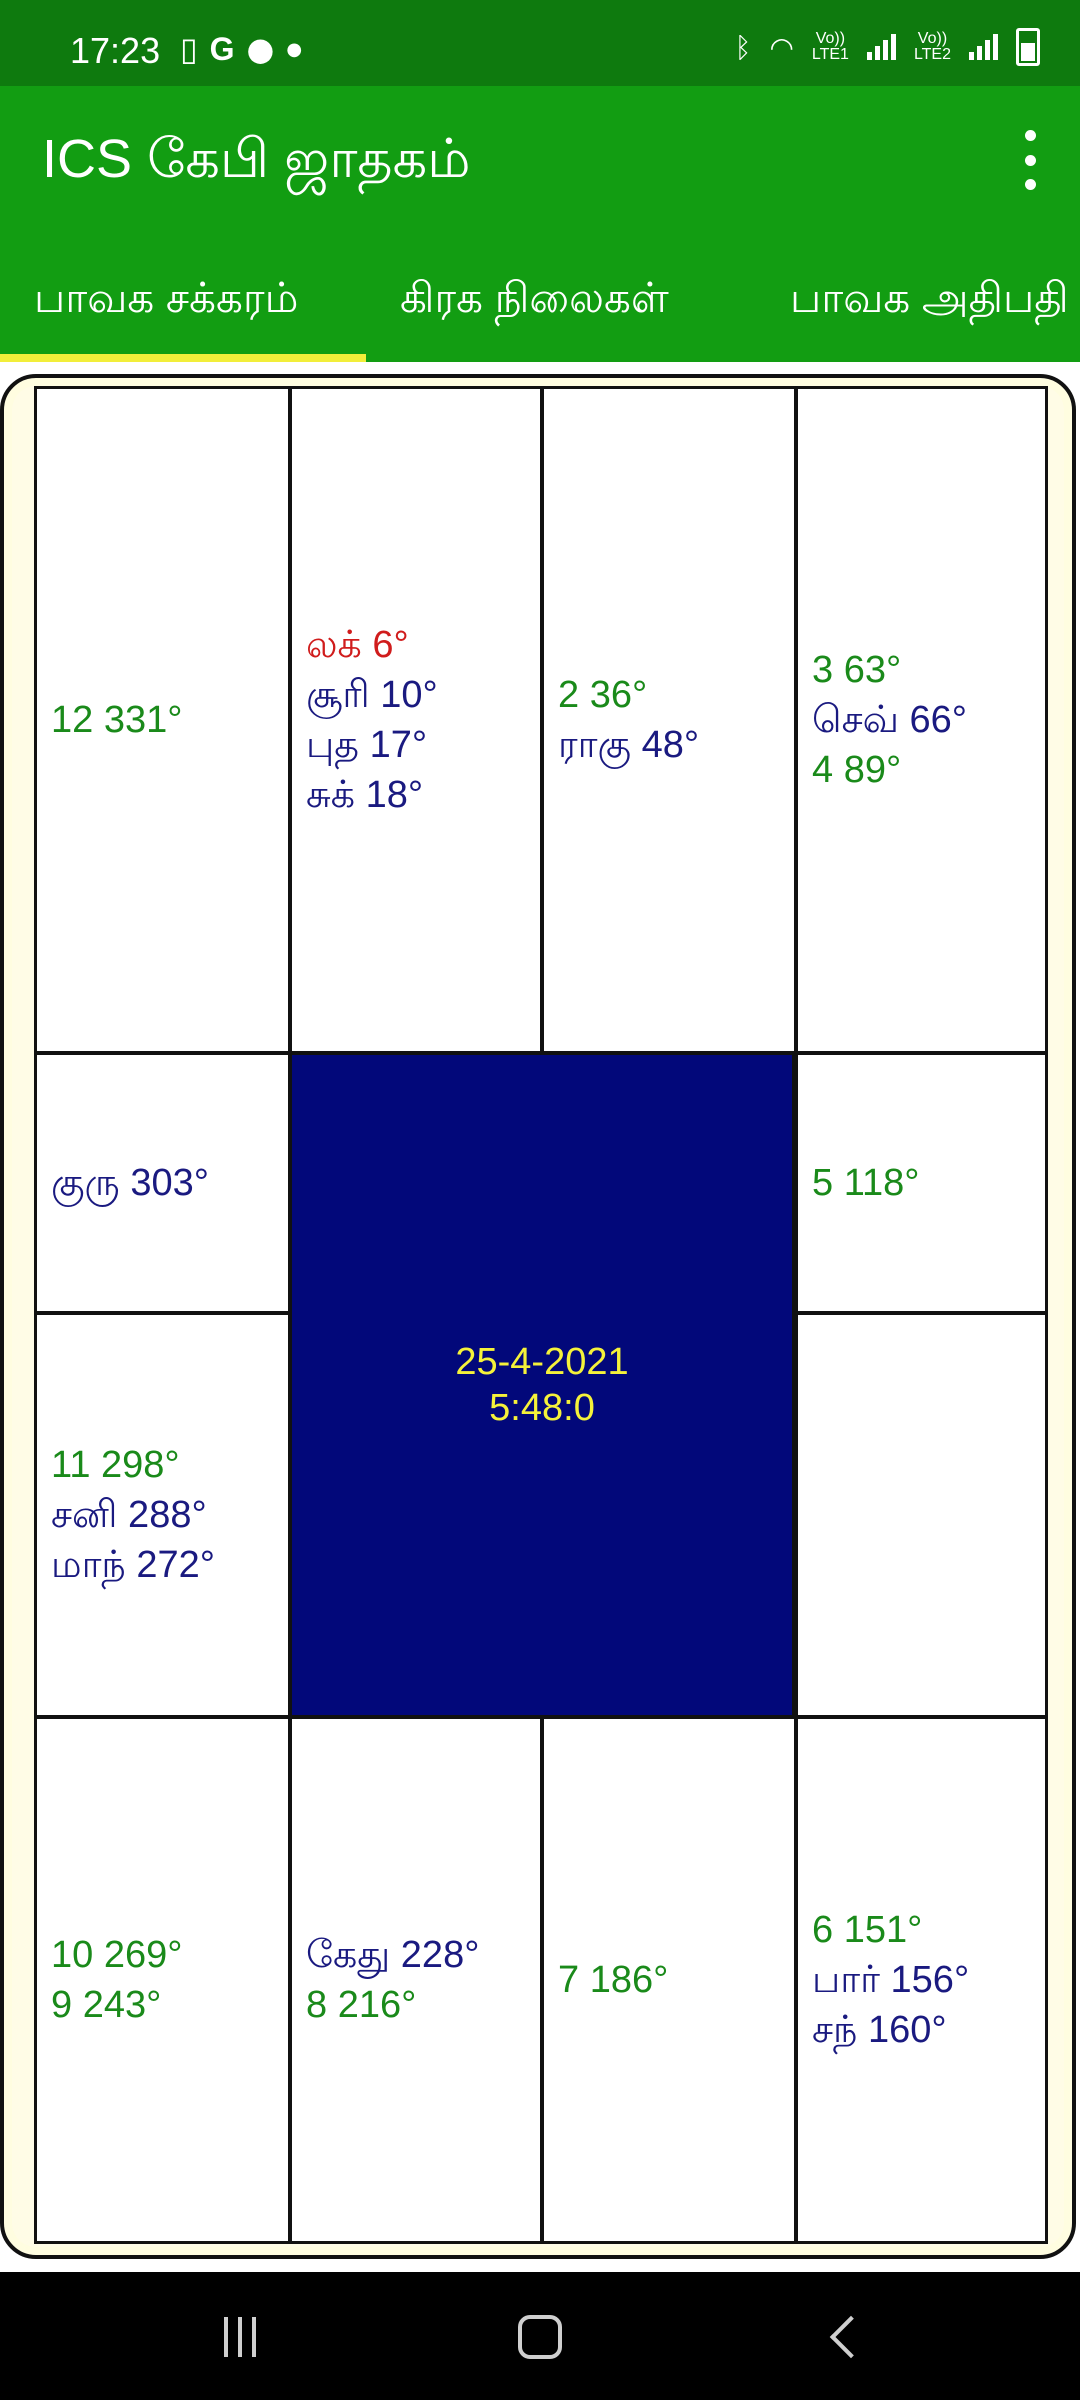 Image resolution: width=1080 pixels, height=2400 pixels. What do you see at coordinates (416, 1980) in the screenshot?
I see `house-cell-r4c2: கேது 228° 8 216°` at bounding box center [416, 1980].